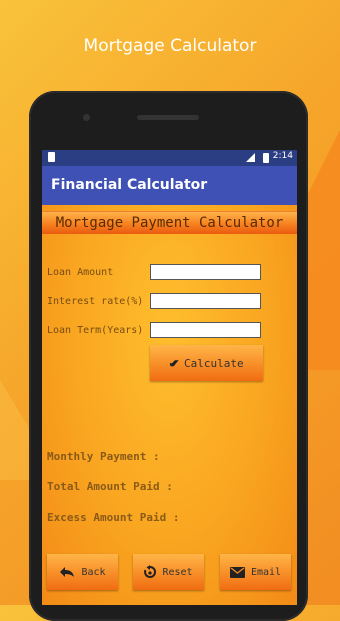 This screenshot has height=621, width=340. I want to click on app-bar-title: Financial Calculator, so click(169, 185).